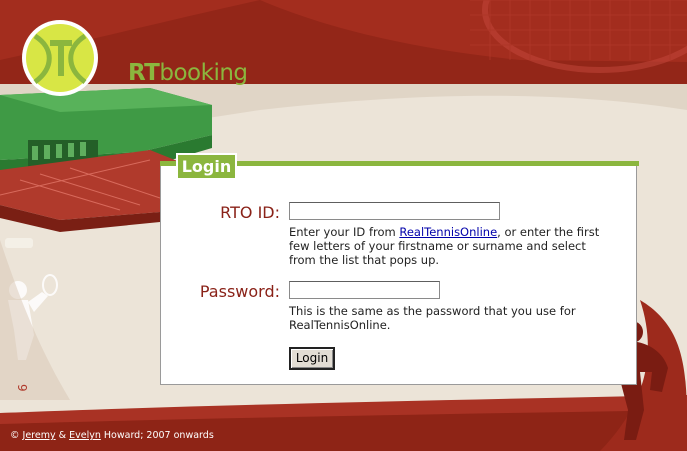 Image resolution: width=687 pixels, height=451 pixels. I want to click on rto-id-label: RTO ID:, so click(250, 212).